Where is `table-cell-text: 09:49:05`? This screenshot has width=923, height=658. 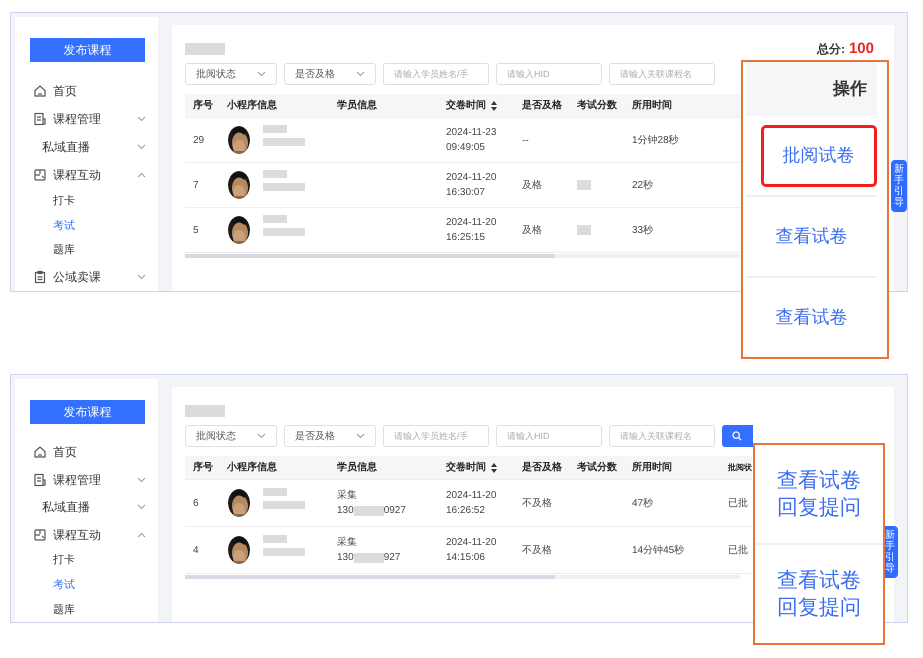
table-cell-text: 09:49:05 is located at coordinates (465, 148).